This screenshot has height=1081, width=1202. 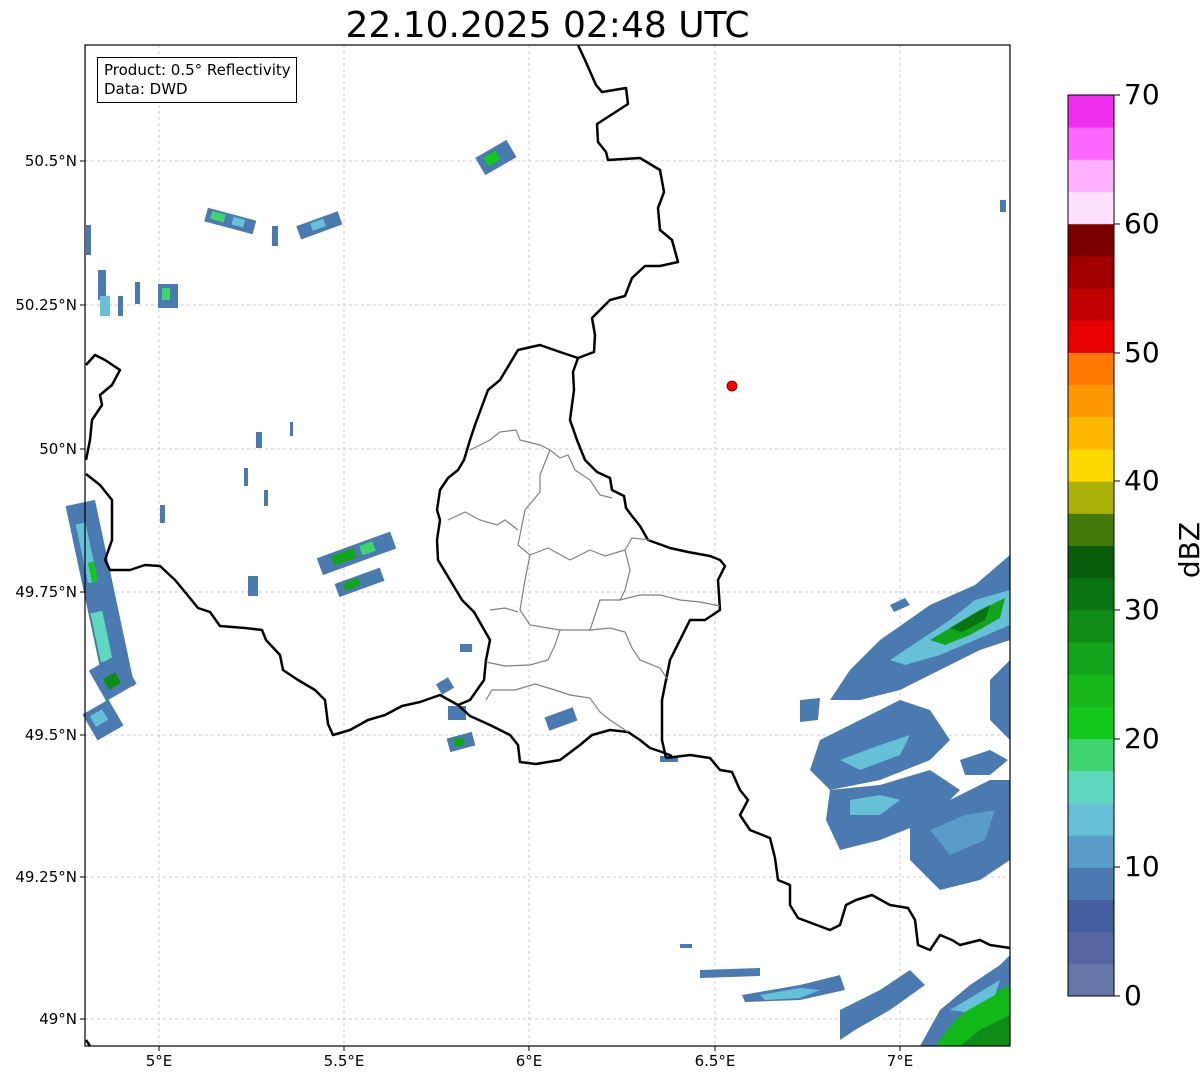 What do you see at coordinates (46, 592) in the screenshot?
I see `lat-tick: 49.75°N` at bounding box center [46, 592].